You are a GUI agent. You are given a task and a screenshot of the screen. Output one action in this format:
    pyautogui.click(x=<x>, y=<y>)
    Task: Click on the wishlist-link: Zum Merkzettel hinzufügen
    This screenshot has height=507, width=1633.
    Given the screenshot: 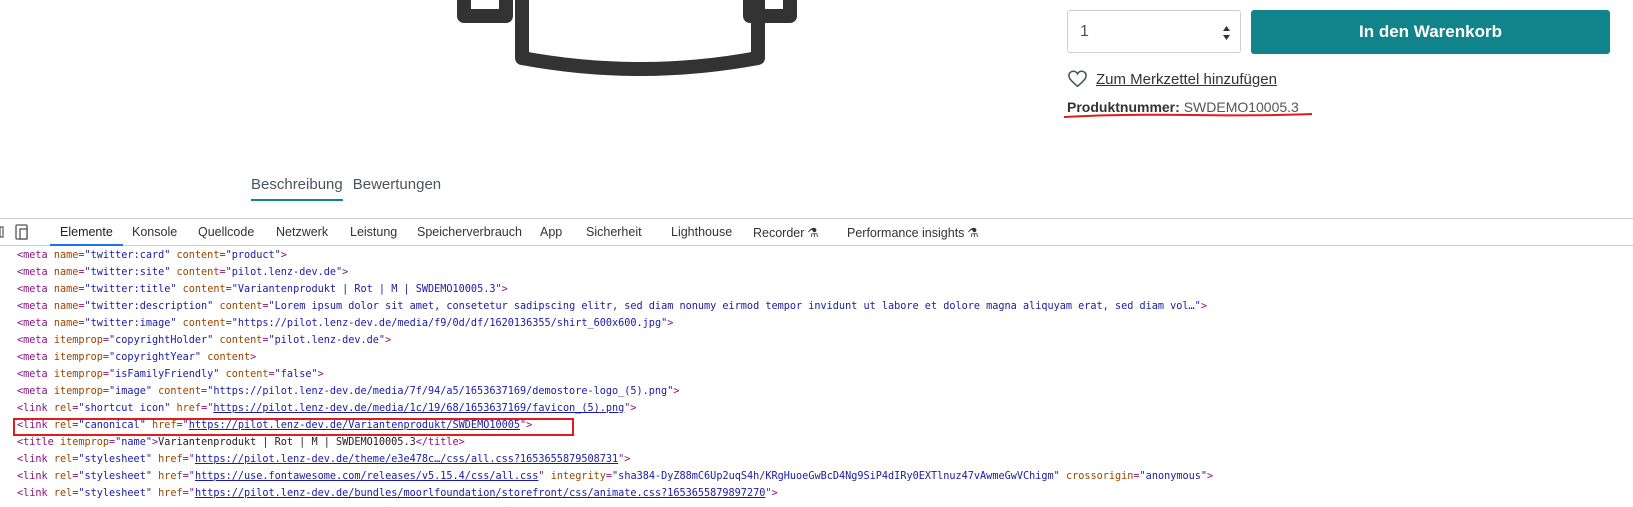 What is the action you would take?
    pyautogui.click(x=1172, y=79)
    